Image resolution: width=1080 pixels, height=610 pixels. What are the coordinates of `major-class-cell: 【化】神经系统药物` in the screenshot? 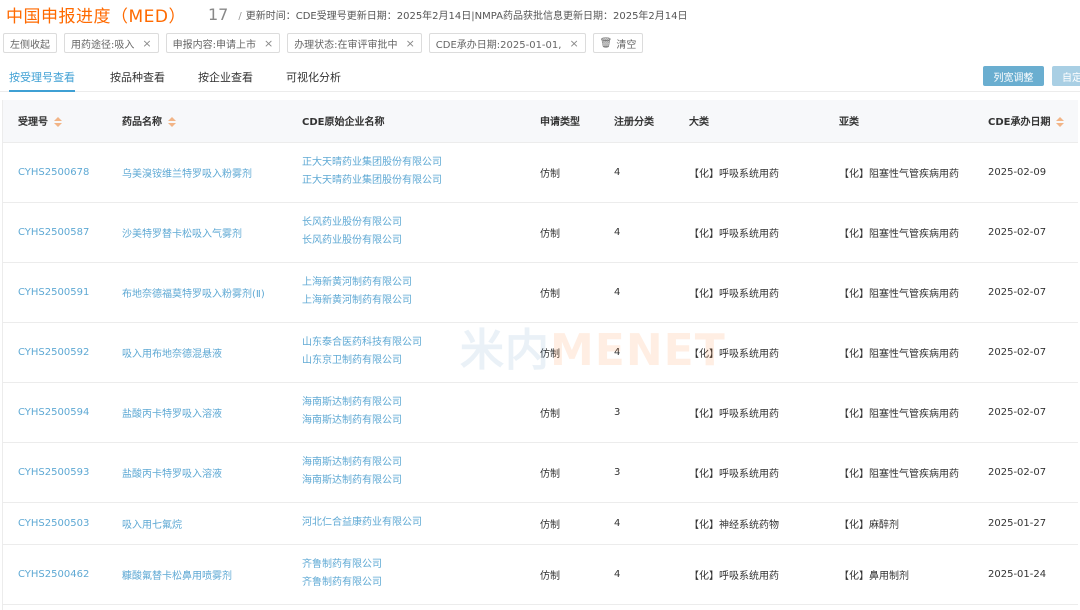 It's located at (749, 523).